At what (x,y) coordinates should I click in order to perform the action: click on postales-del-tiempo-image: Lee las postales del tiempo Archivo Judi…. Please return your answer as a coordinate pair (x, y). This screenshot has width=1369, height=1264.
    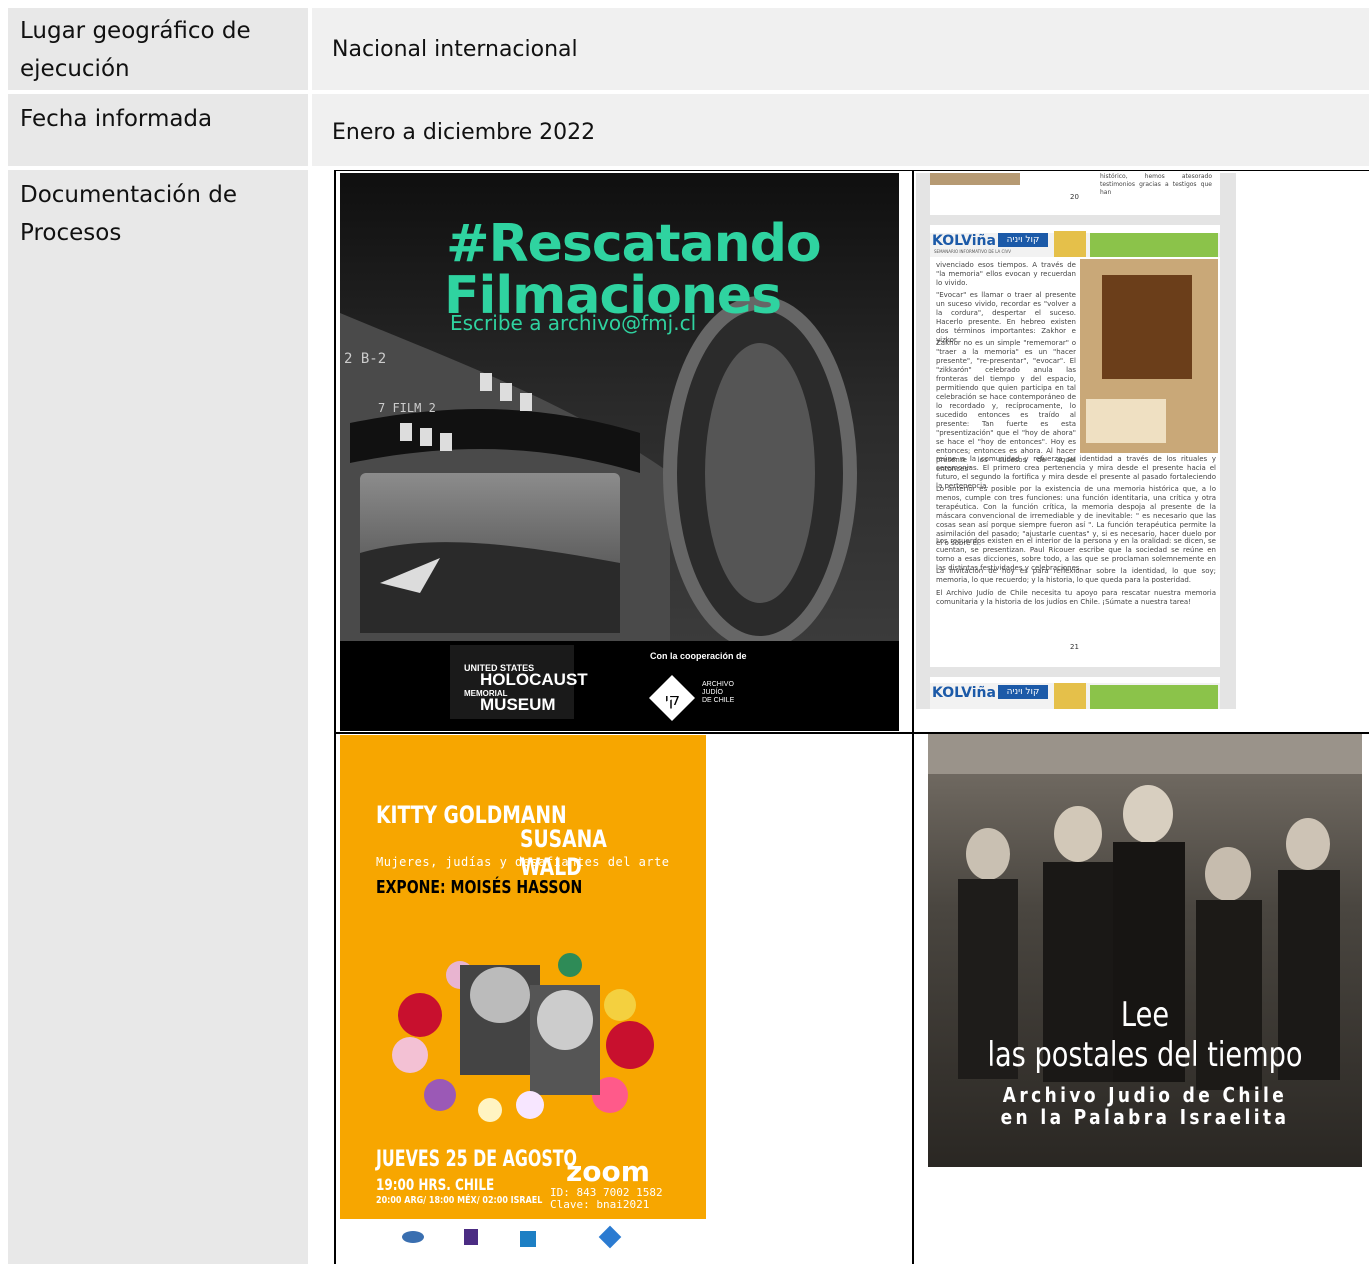
    Looking at the image, I should click on (1145, 950).